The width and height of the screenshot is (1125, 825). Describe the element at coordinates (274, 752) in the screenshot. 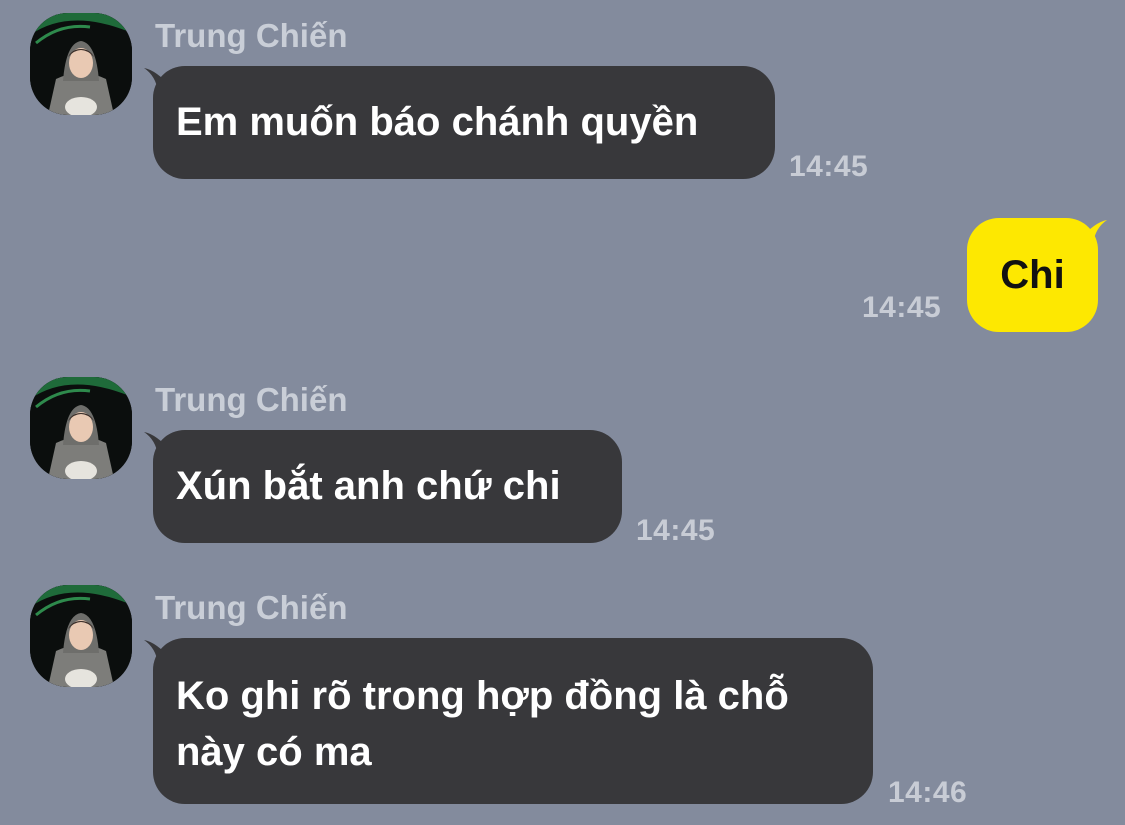

I see `message-text-line: này có ma` at that location.